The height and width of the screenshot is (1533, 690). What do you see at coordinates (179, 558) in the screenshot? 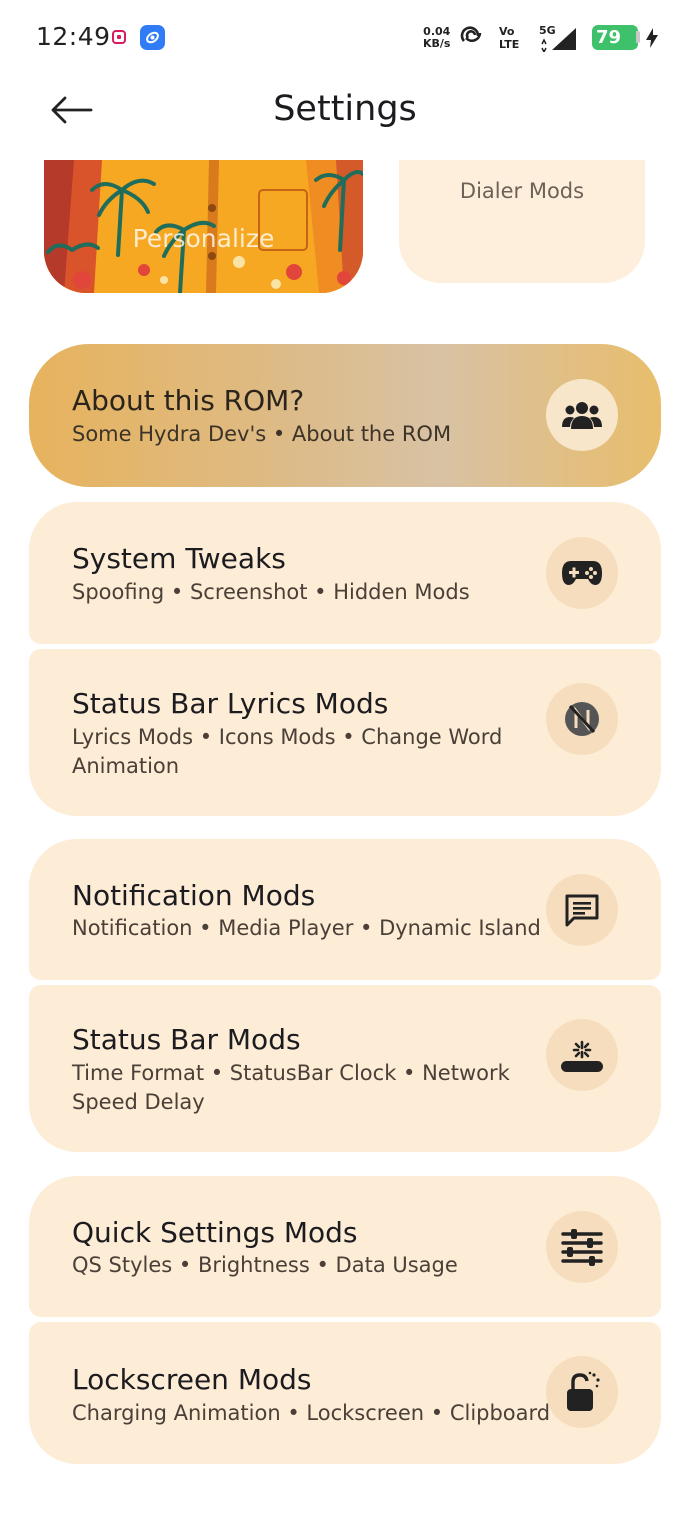
I see `card-title: System Tweaks` at bounding box center [179, 558].